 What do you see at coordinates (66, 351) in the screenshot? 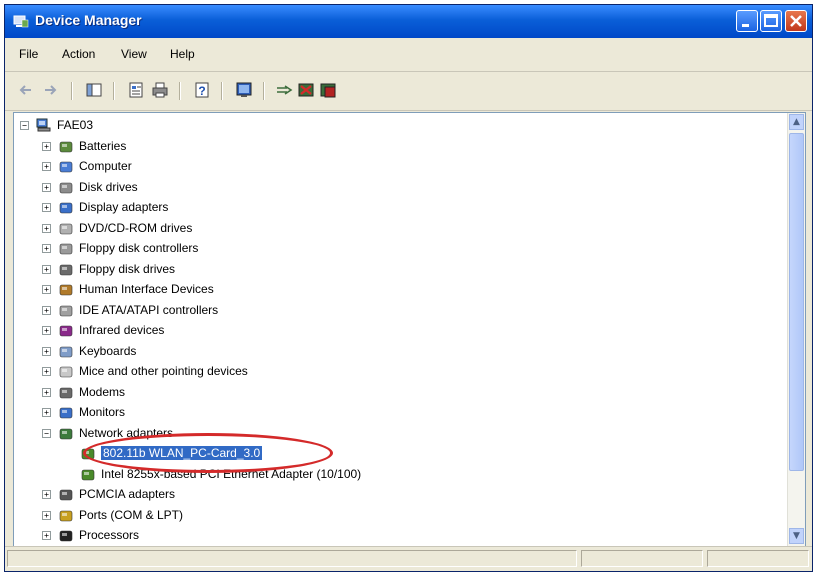
I see `keyboard-icon` at bounding box center [66, 351].